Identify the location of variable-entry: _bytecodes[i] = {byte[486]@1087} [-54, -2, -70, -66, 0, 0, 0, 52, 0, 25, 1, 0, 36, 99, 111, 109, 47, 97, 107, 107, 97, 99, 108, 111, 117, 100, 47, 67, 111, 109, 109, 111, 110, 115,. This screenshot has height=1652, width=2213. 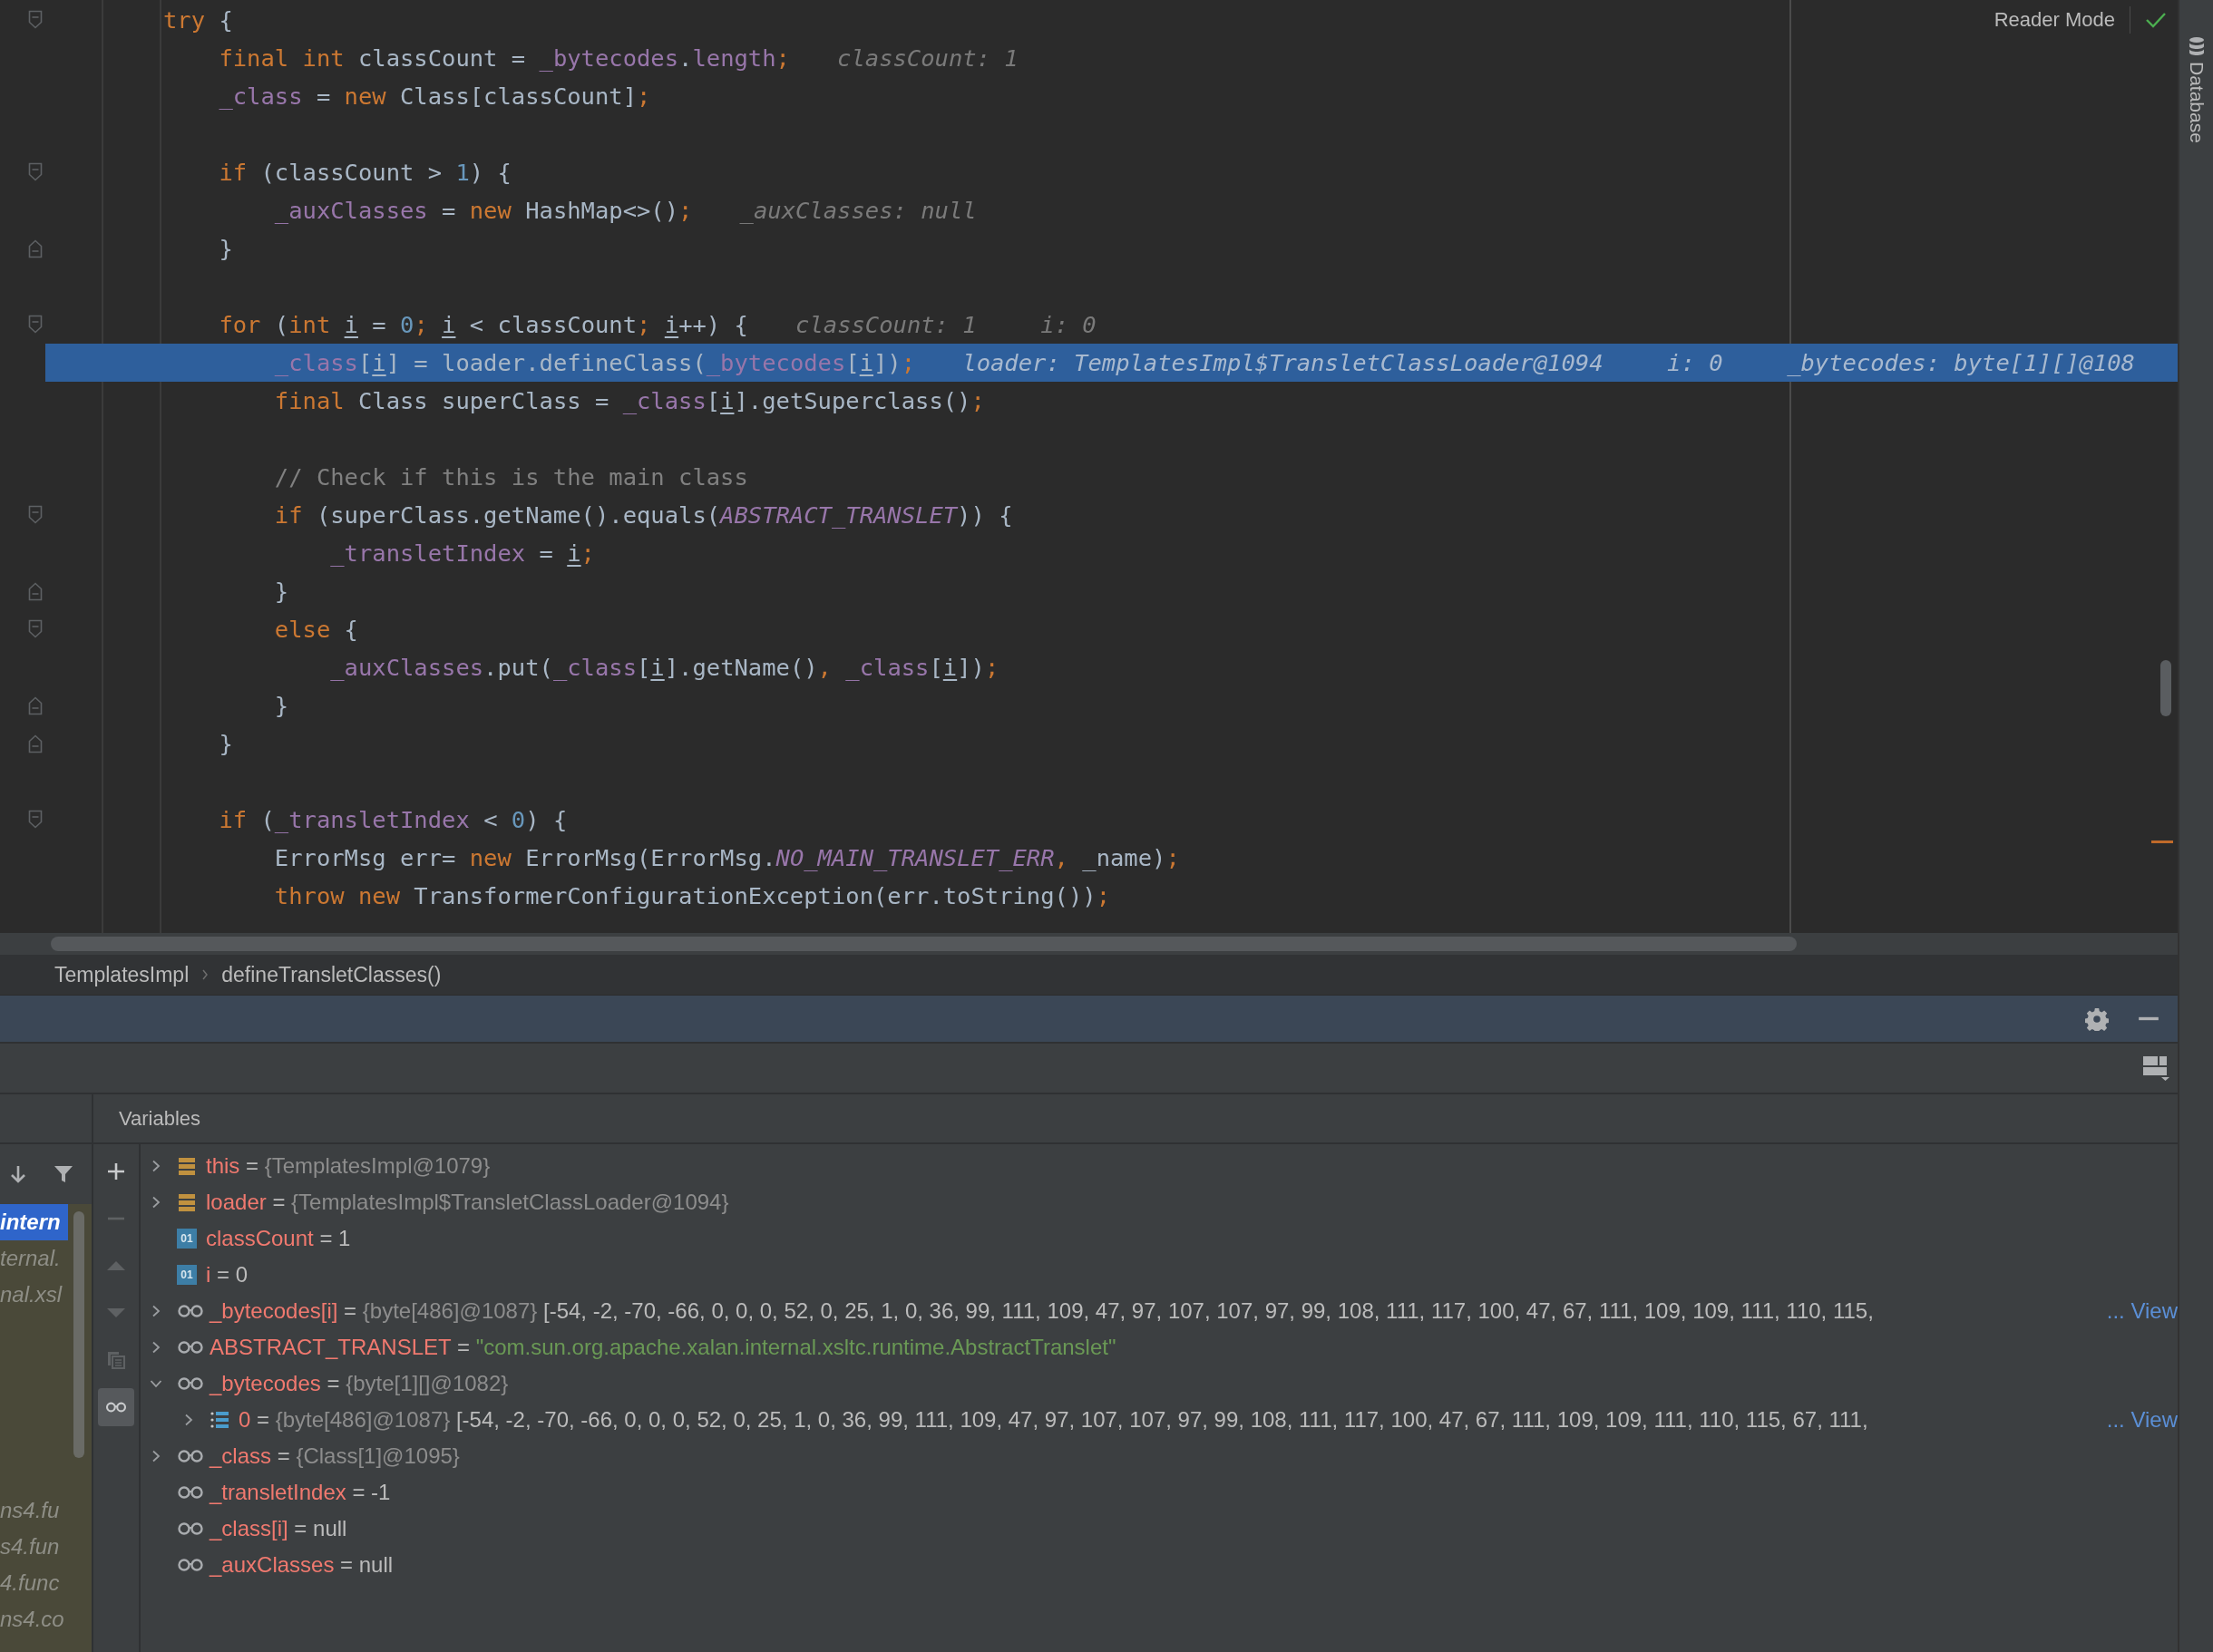
(1042, 1311).